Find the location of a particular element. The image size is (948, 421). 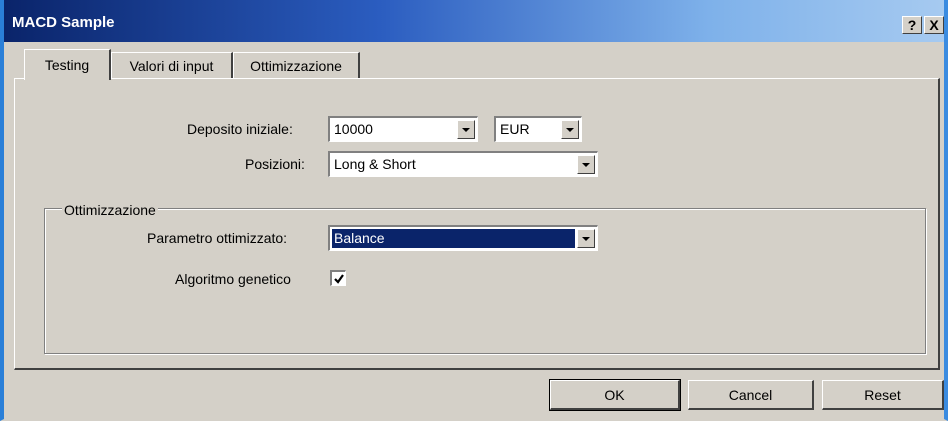

currency-combo: EUR is located at coordinates (538, 129).